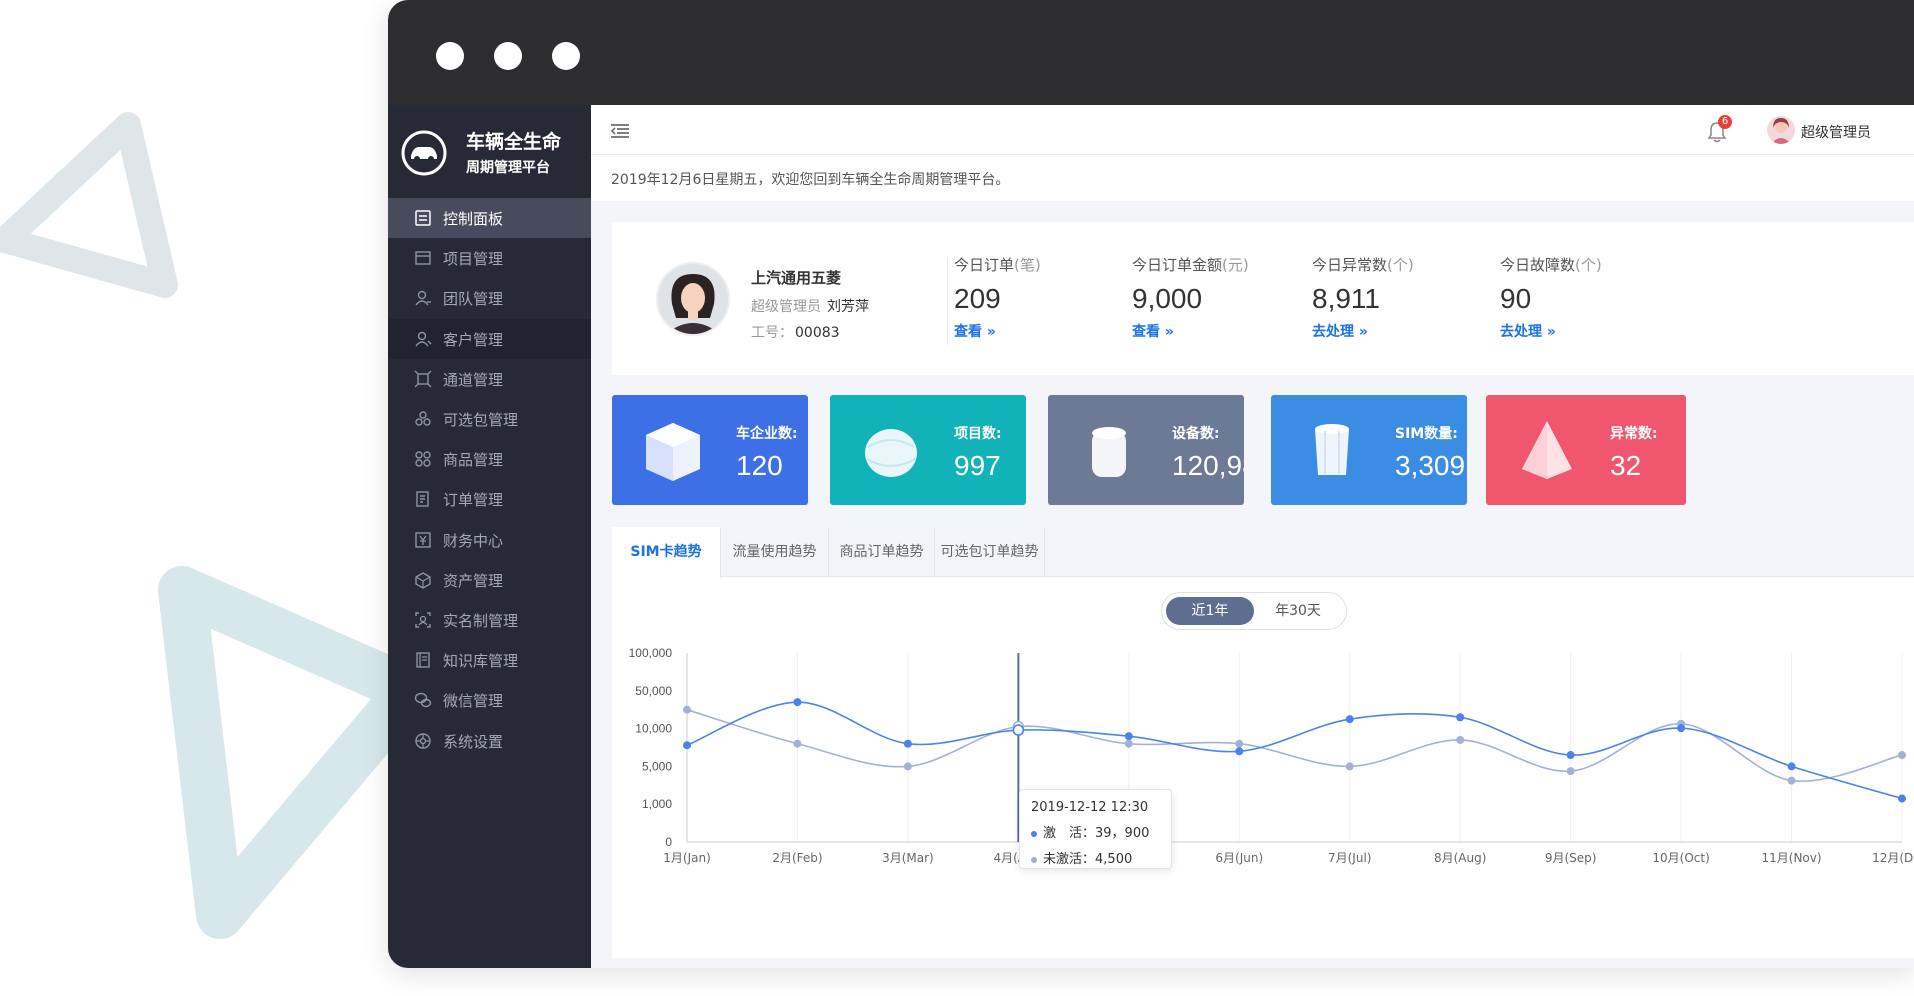  What do you see at coordinates (775, 552) in the screenshot?
I see `tab-2: 流量使用趋势` at bounding box center [775, 552].